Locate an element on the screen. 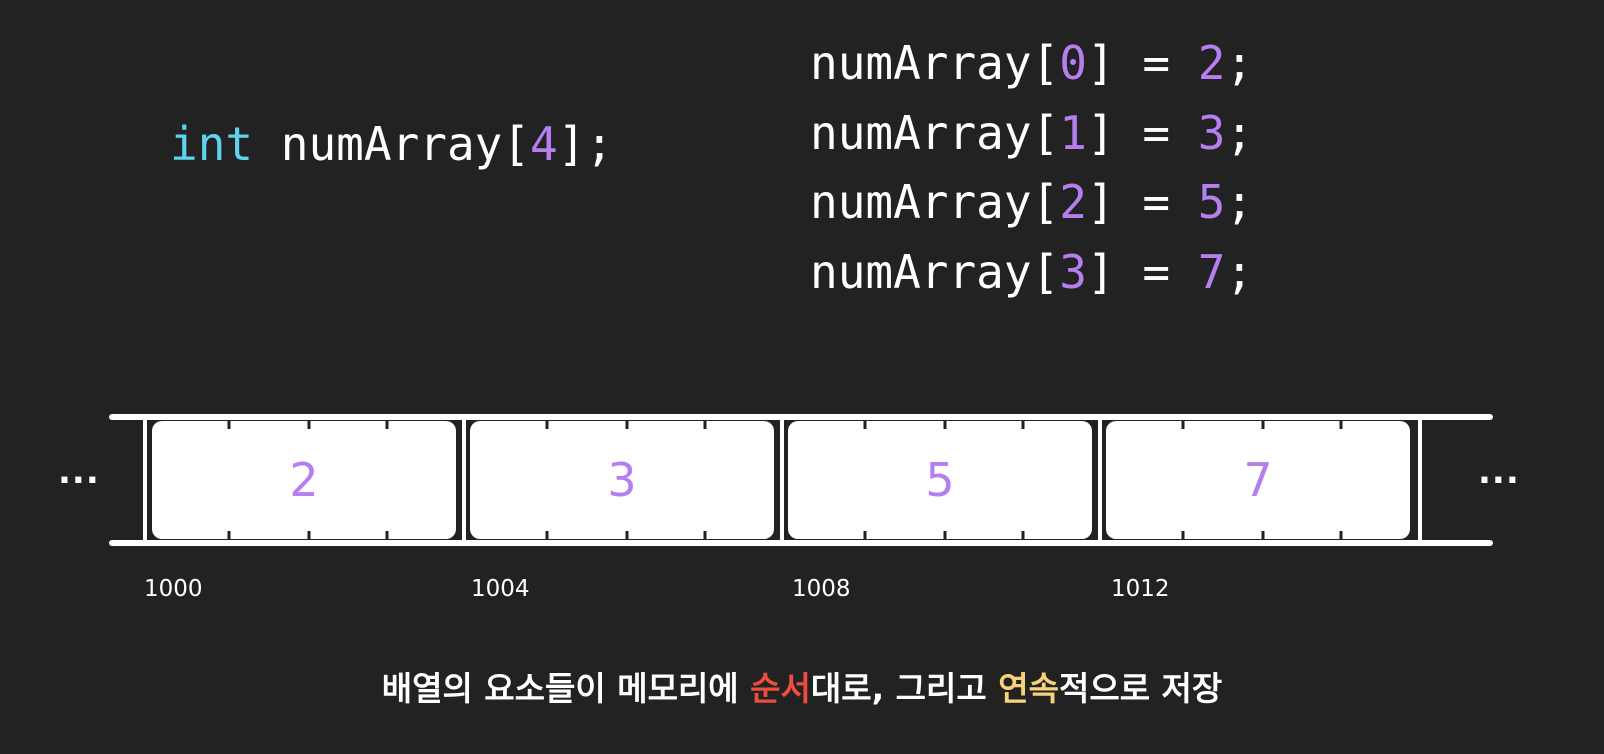 Image resolution: width=1604 pixels, height=754 pixels. caption-text: 대로, 그리고 is located at coordinates (904, 688).